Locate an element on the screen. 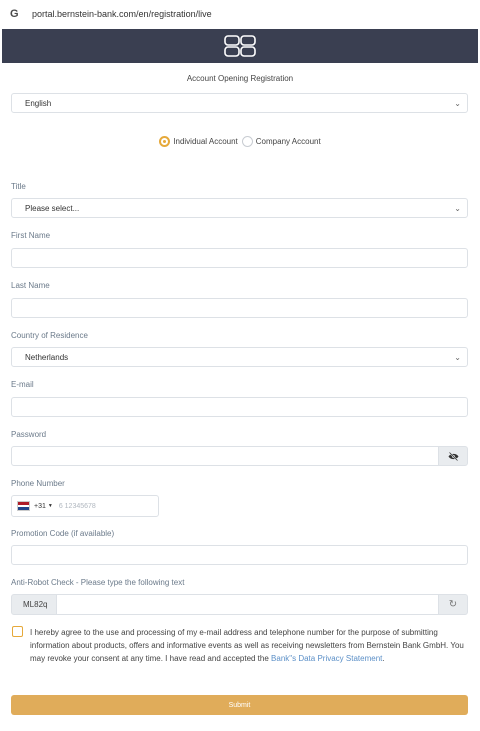 This screenshot has height=731, width=480. country-label: Country of Residence is located at coordinates (49, 335).